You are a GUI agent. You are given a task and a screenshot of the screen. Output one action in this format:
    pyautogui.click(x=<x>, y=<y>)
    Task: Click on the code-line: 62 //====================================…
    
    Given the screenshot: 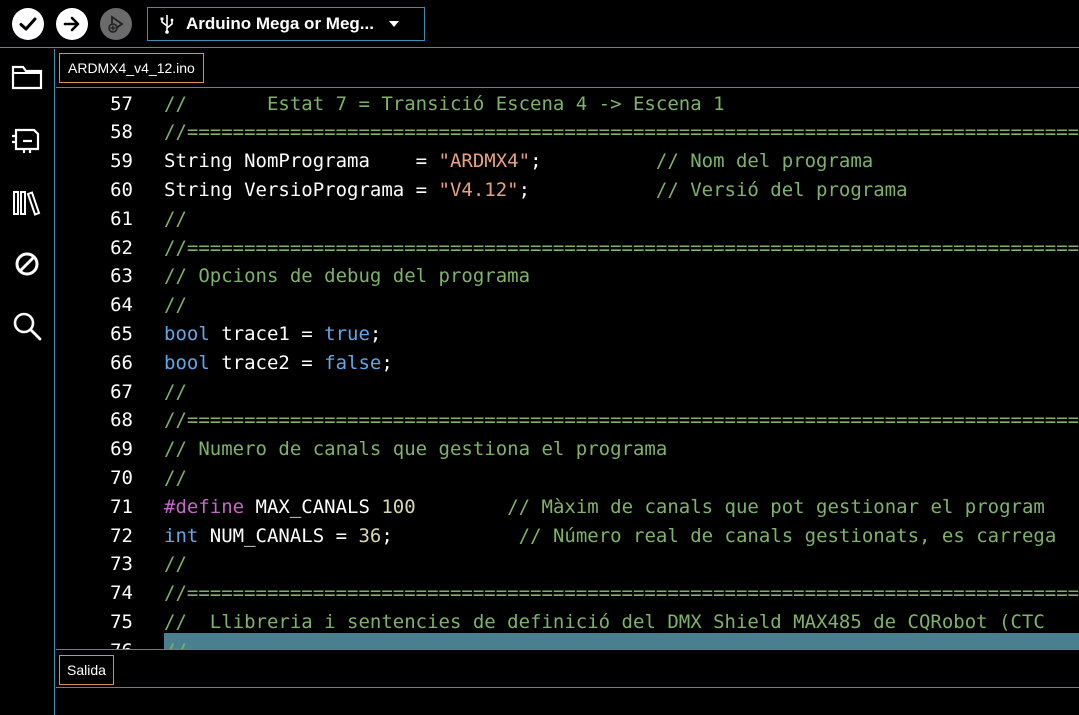 What is the action you would take?
    pyautogui.click(x=567, y=247)
    